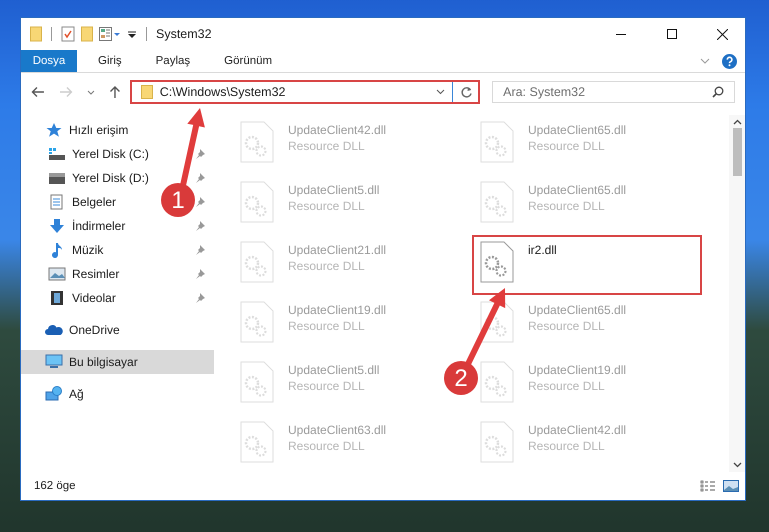 The image size is (769, 532). I want to click on sidebar-item: Müzik, so click(64, 250).